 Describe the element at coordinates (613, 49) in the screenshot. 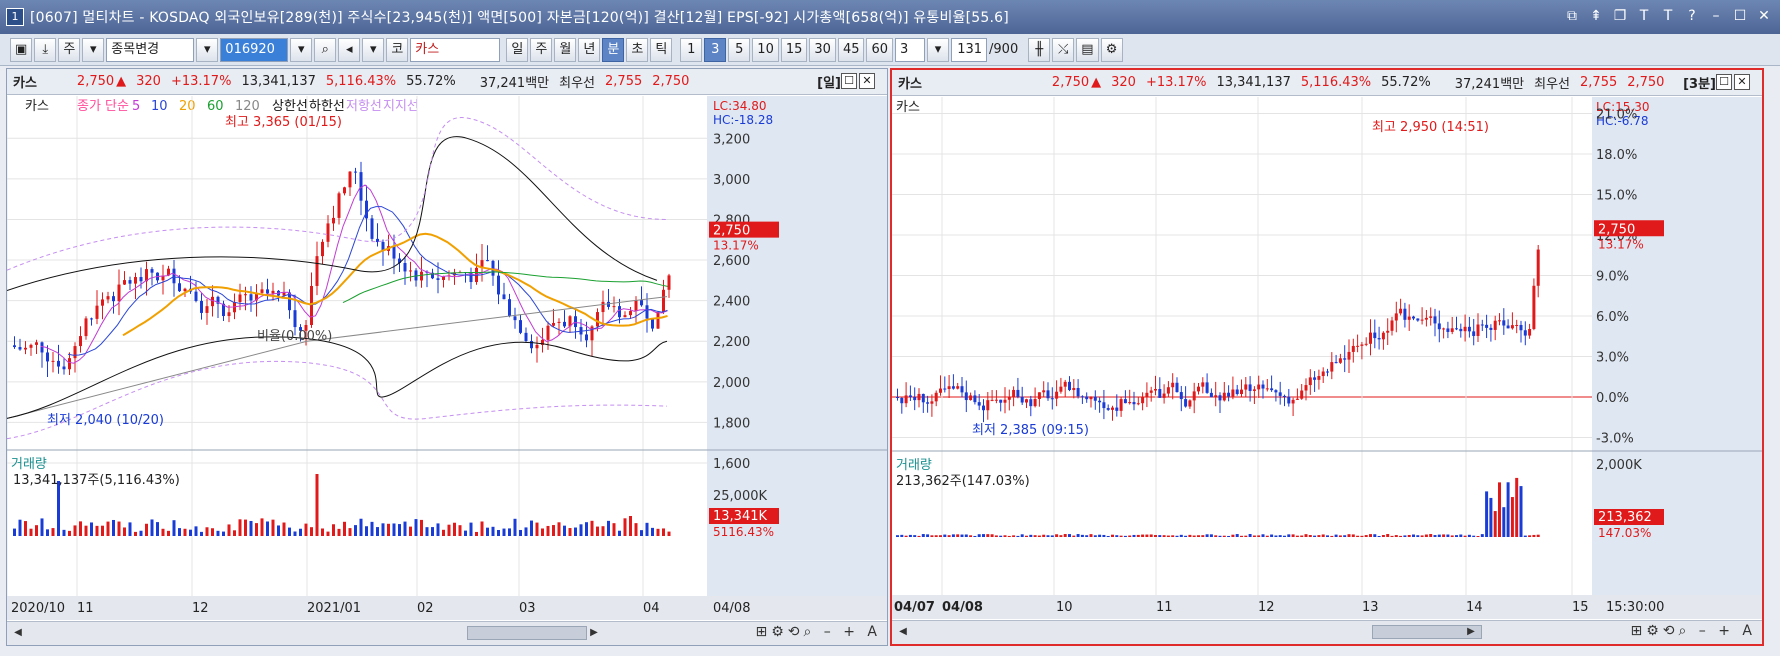

I see `period-tab-4: 분` at that location.